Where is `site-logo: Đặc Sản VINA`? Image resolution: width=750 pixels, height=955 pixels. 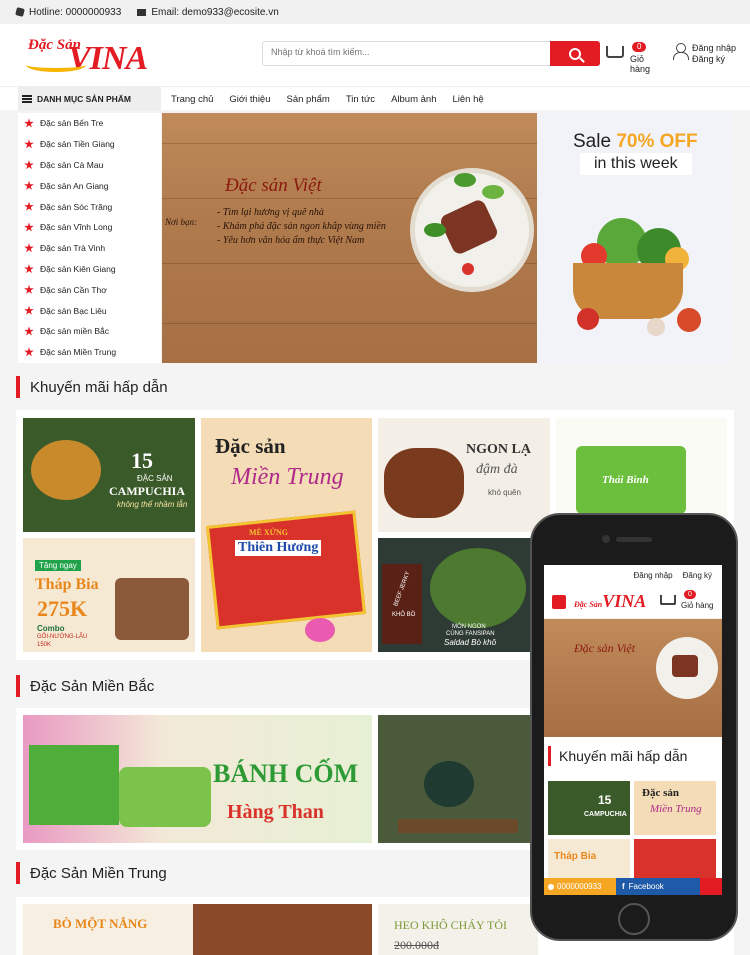
site-logo: Đặc Sản VINA is located at coordinates (90, 57).